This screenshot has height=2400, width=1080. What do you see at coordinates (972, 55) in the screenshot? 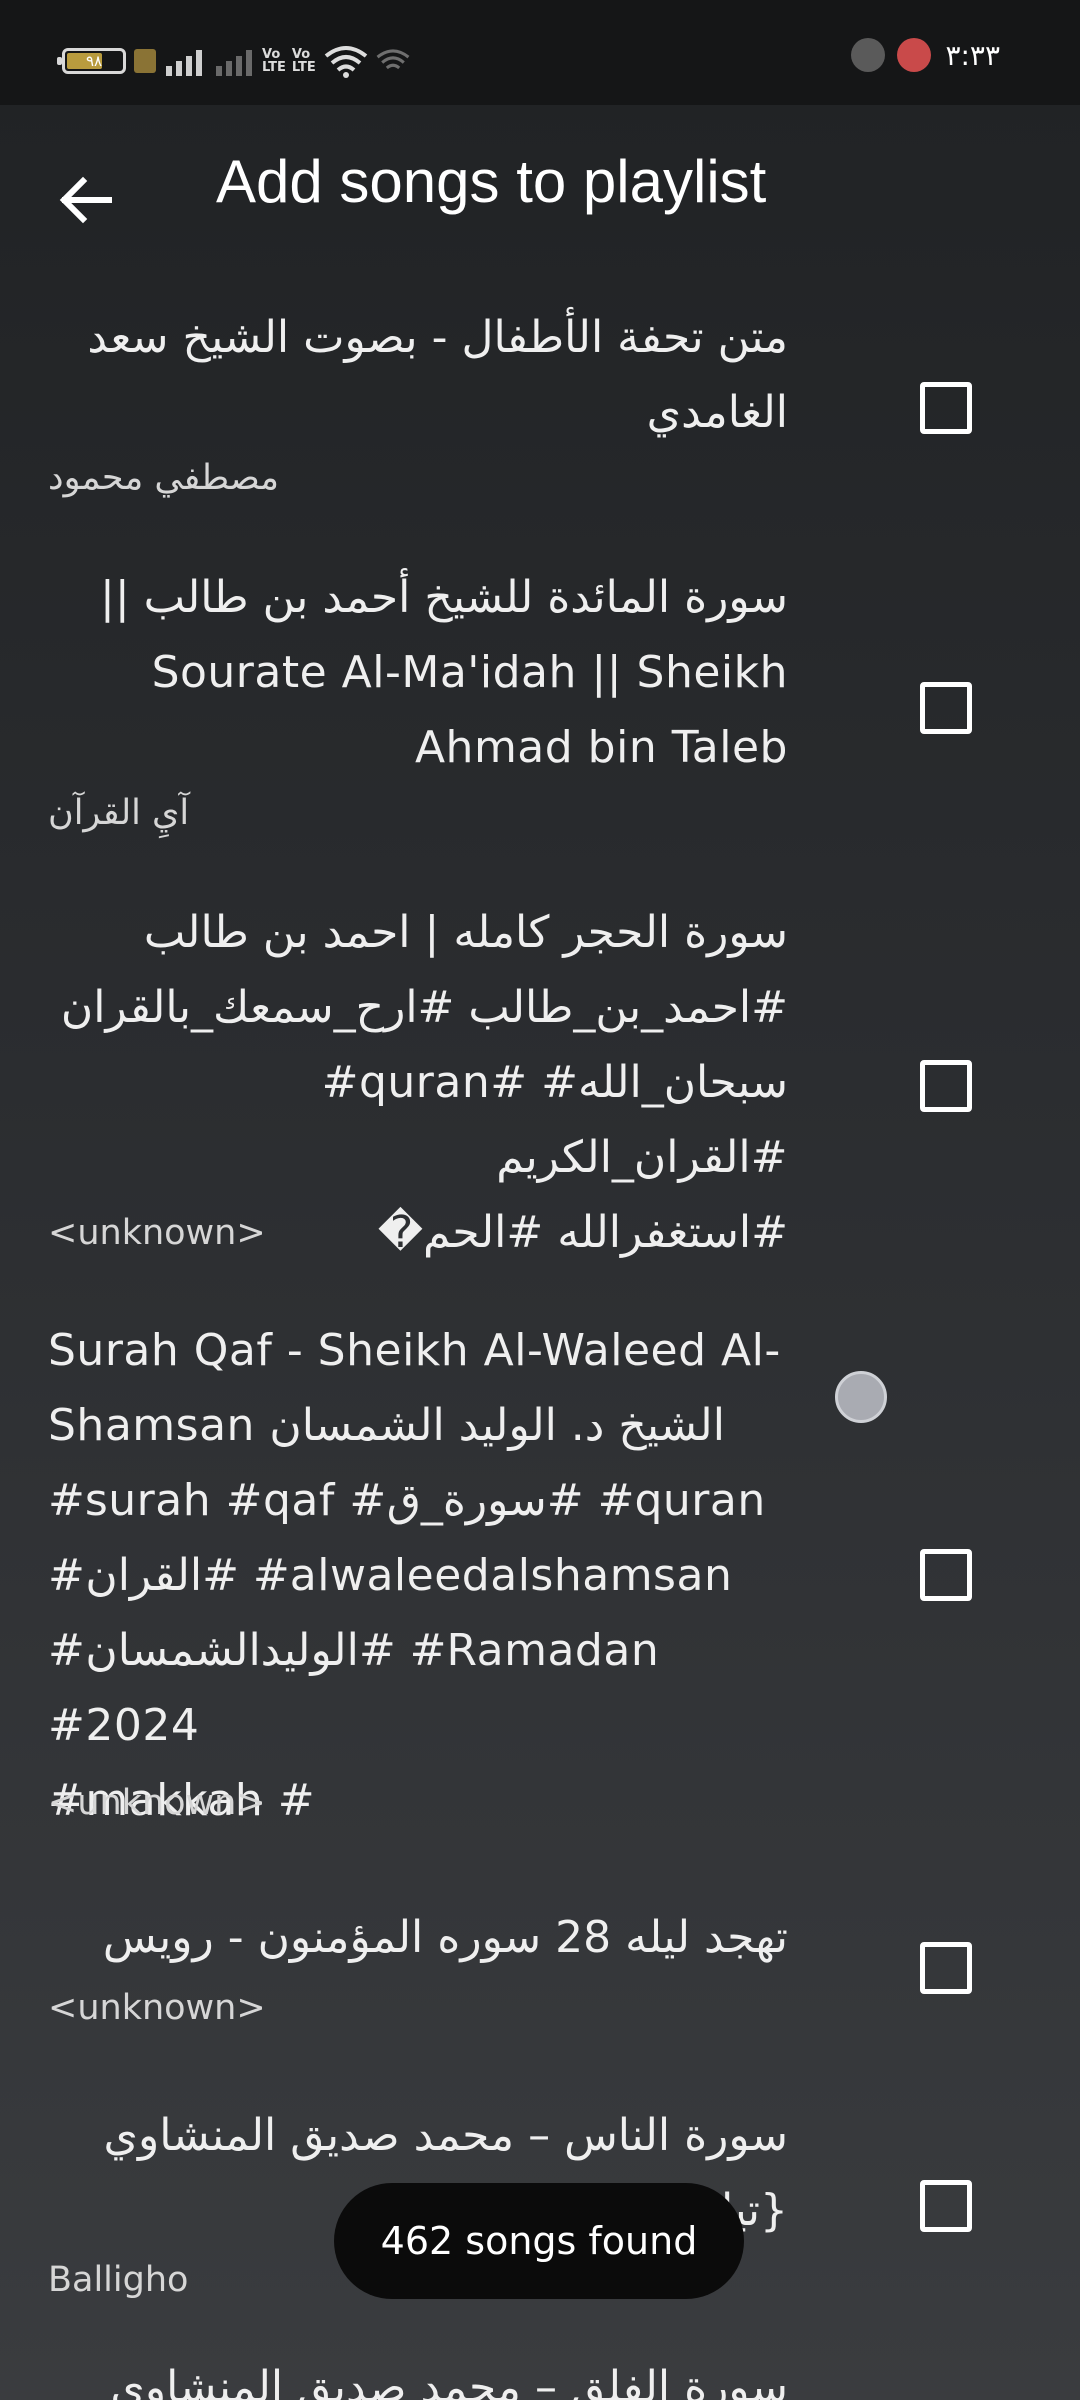
I see `clock: ٣:٣٣` at bounding box center [972, 55].